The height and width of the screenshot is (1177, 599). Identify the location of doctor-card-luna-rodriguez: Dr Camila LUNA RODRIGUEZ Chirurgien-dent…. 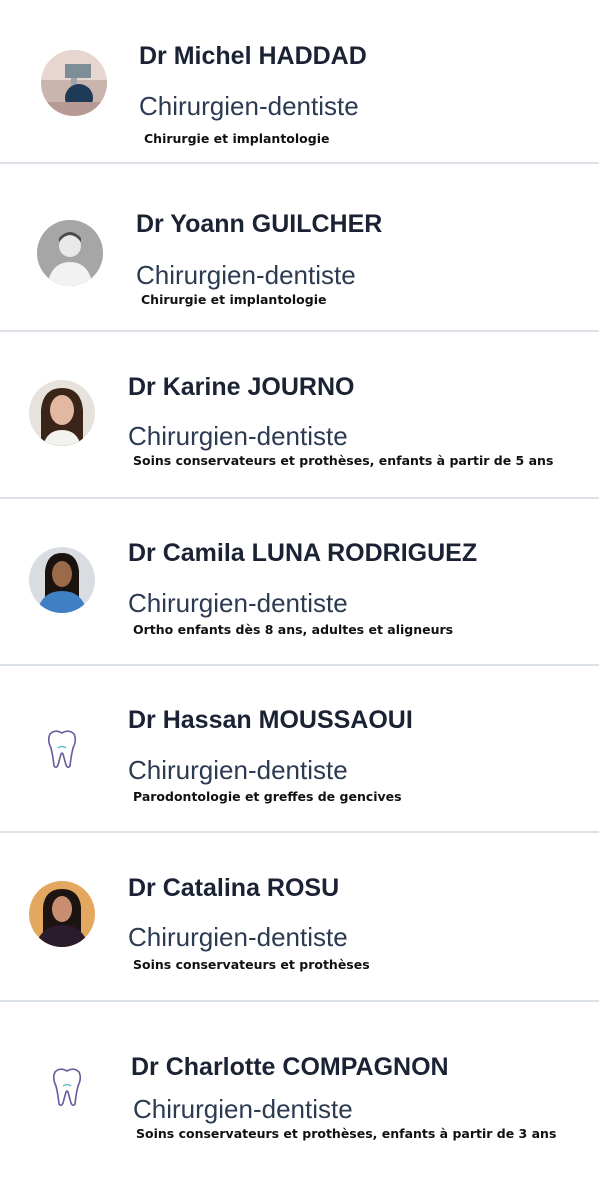
(299, 582).